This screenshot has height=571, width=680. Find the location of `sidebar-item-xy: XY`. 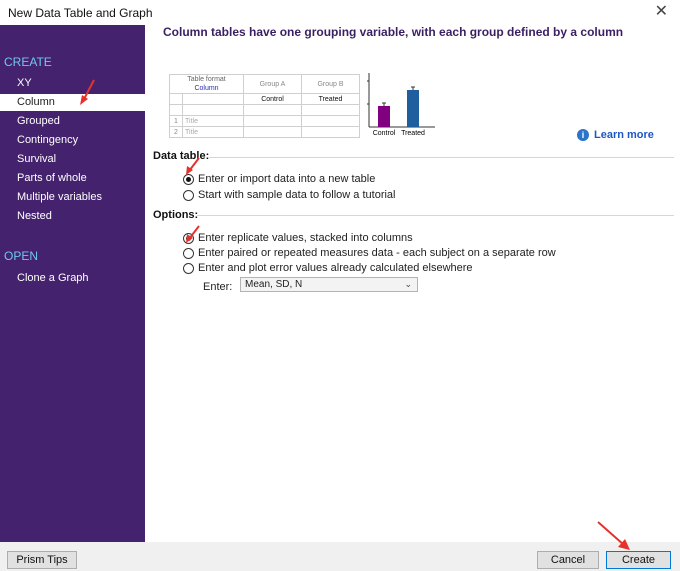

sidebar-item-xy: XY is located at coordinates (72, 83).